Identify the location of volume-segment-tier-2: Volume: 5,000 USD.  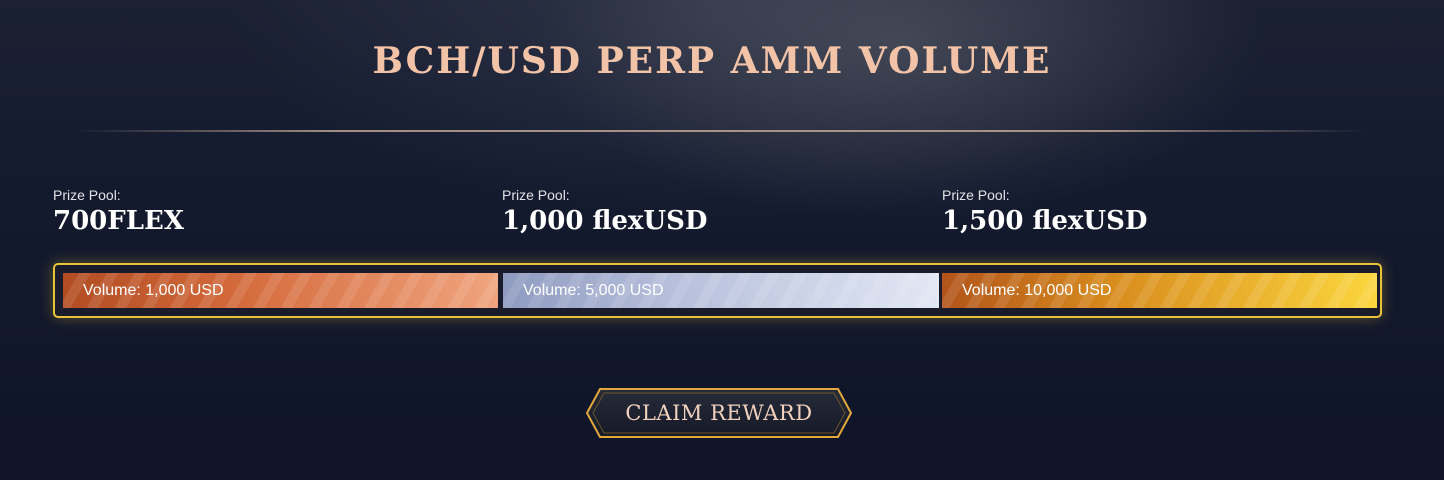
(721, 290).